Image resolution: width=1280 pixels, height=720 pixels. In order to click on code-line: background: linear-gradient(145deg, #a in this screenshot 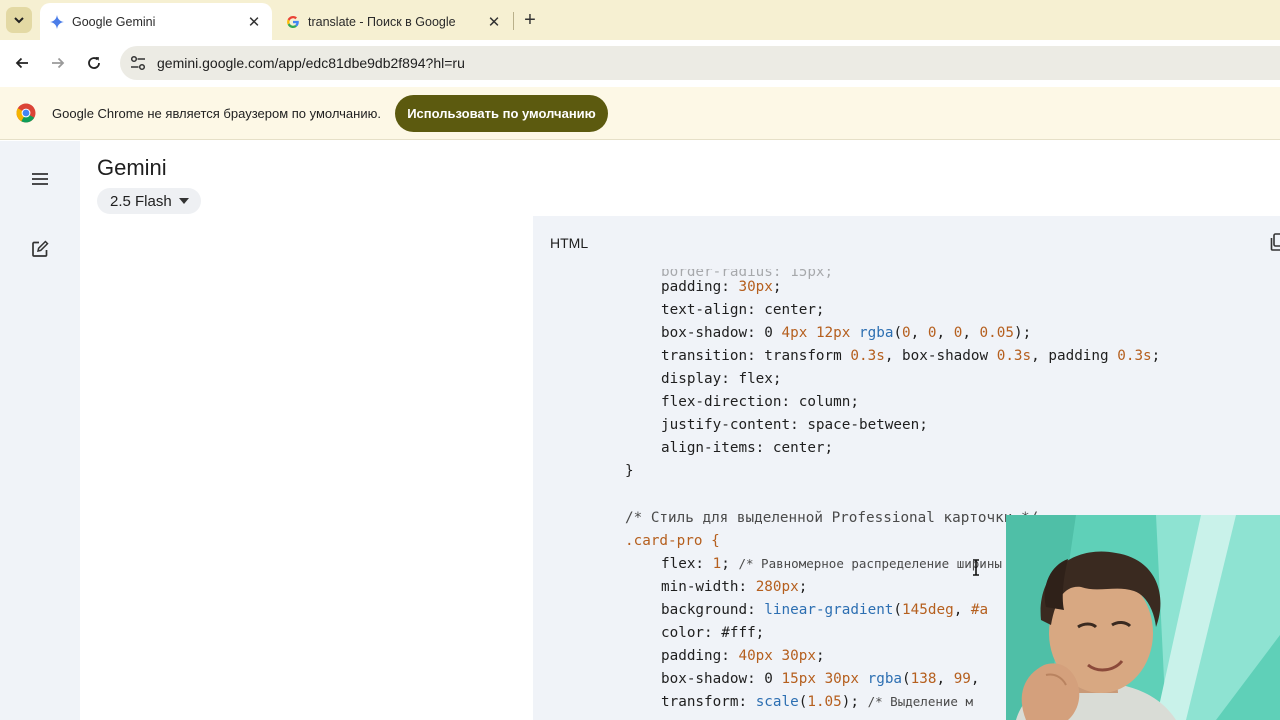, I will do `click(825, 610)`.